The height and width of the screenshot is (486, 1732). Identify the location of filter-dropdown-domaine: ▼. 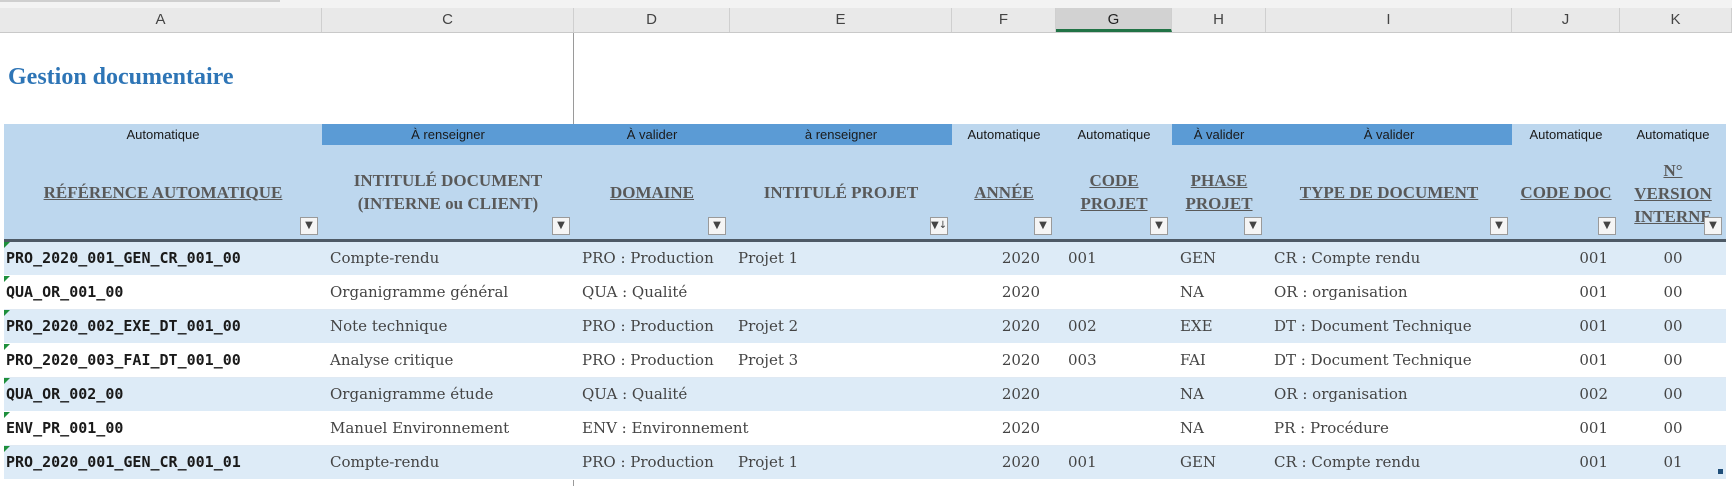
(717, 226).